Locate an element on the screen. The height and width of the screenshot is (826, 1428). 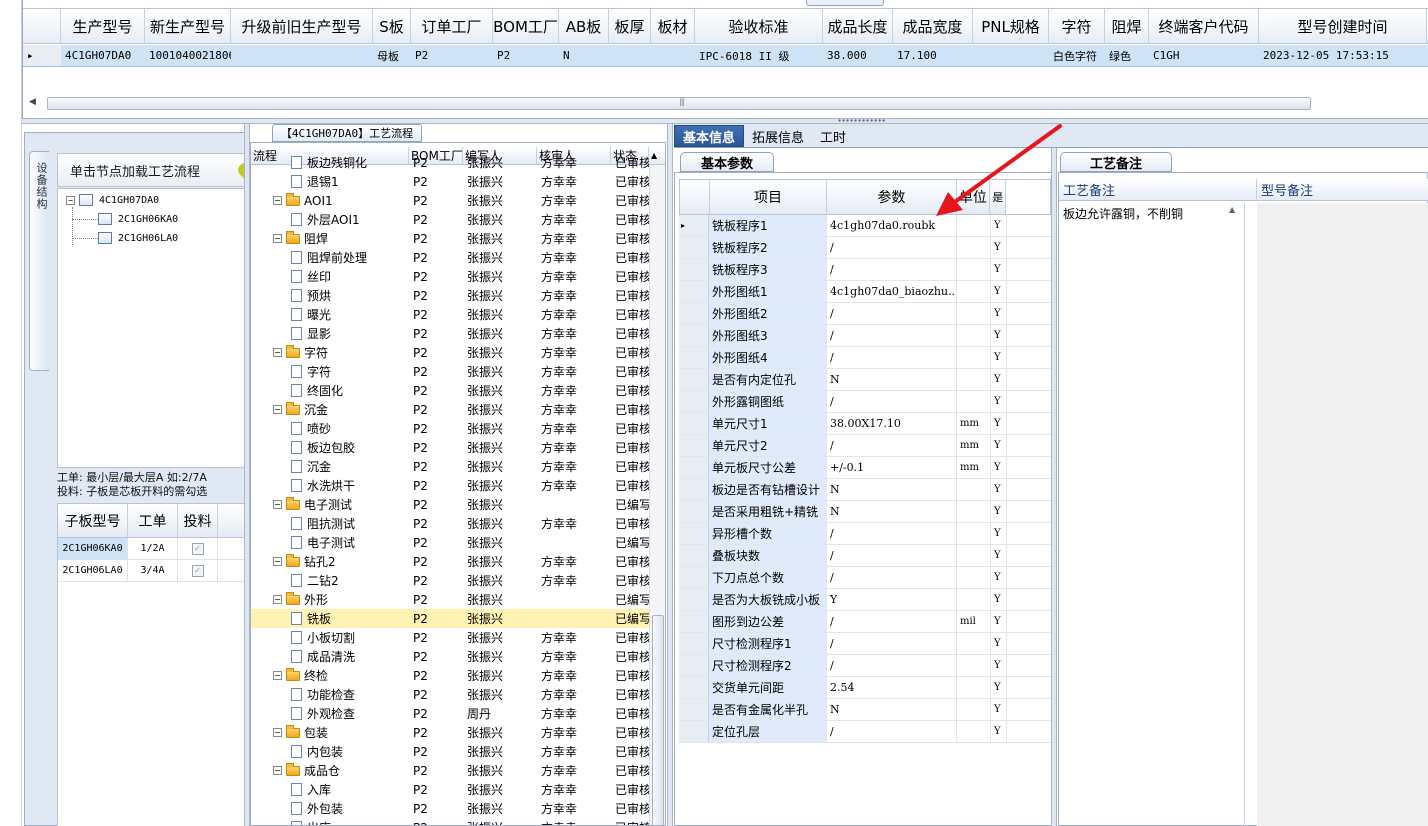
param-item-cell: 叠板块数 is located at coordinates (768, 555).